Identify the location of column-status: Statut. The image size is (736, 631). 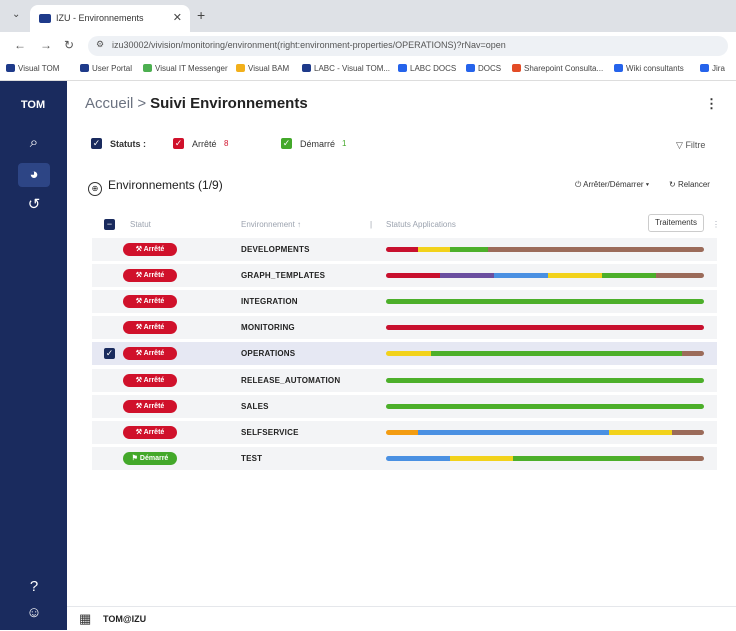
(140, 224).